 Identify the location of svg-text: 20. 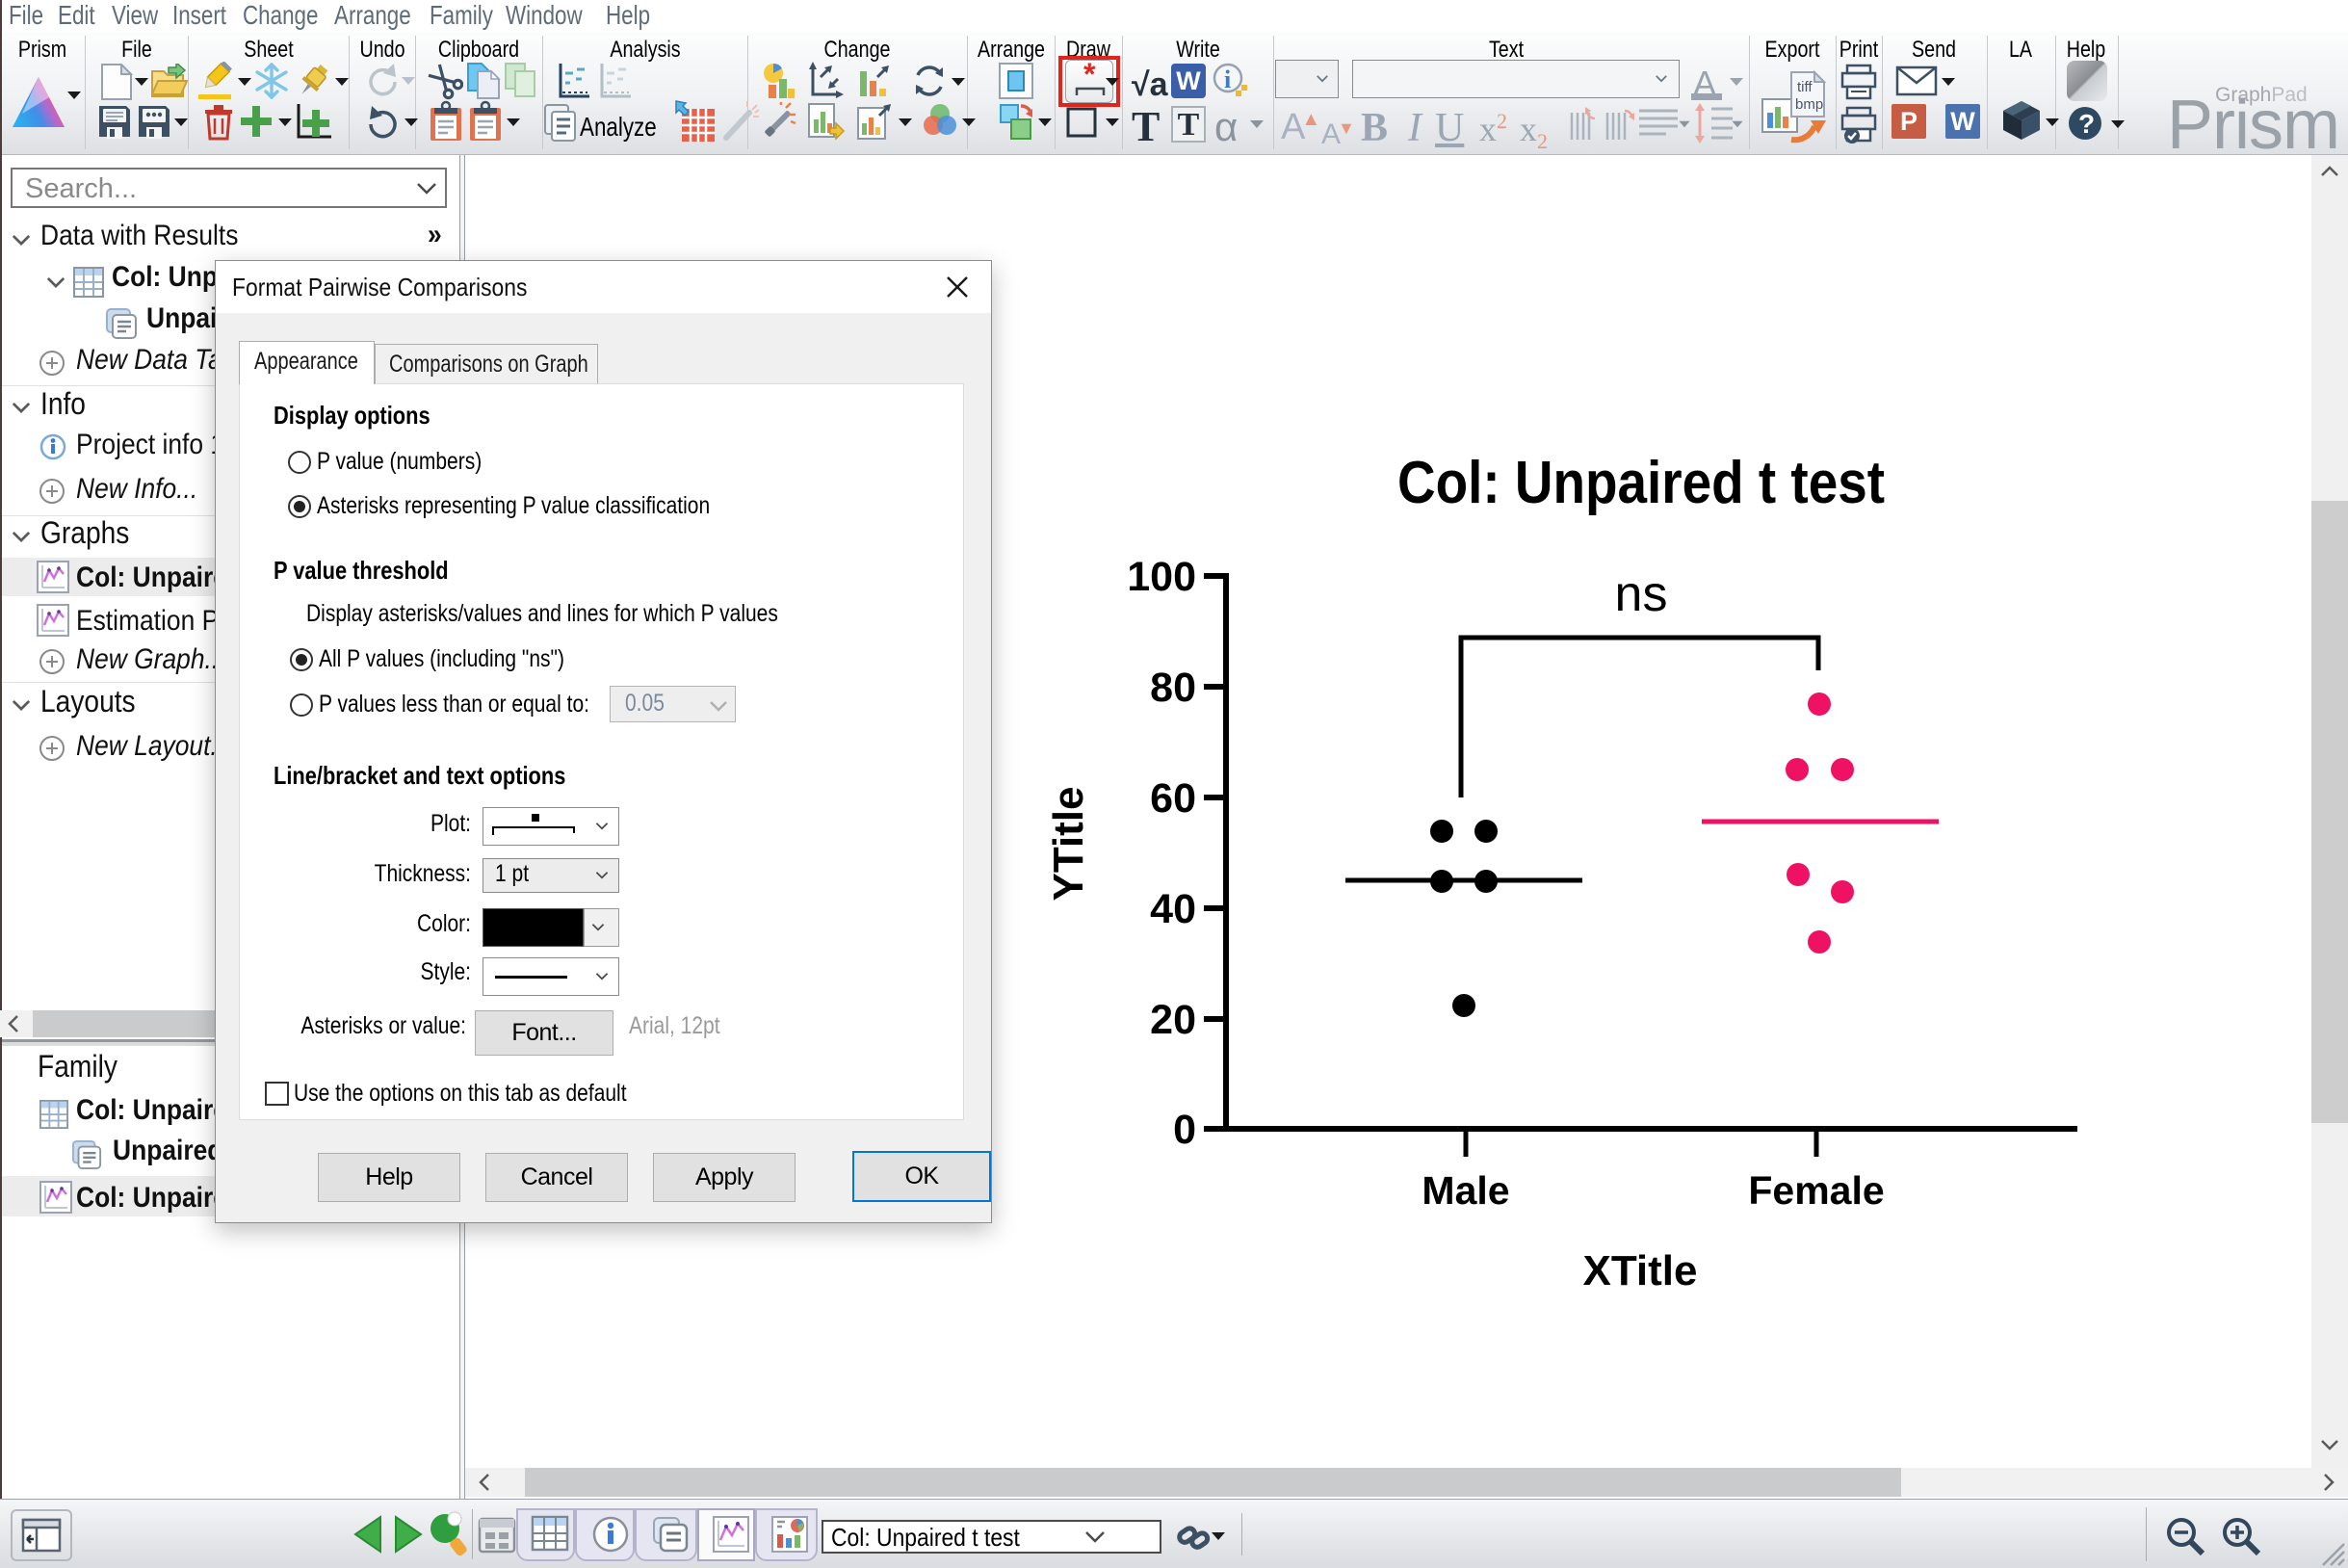
(1173, 1020).